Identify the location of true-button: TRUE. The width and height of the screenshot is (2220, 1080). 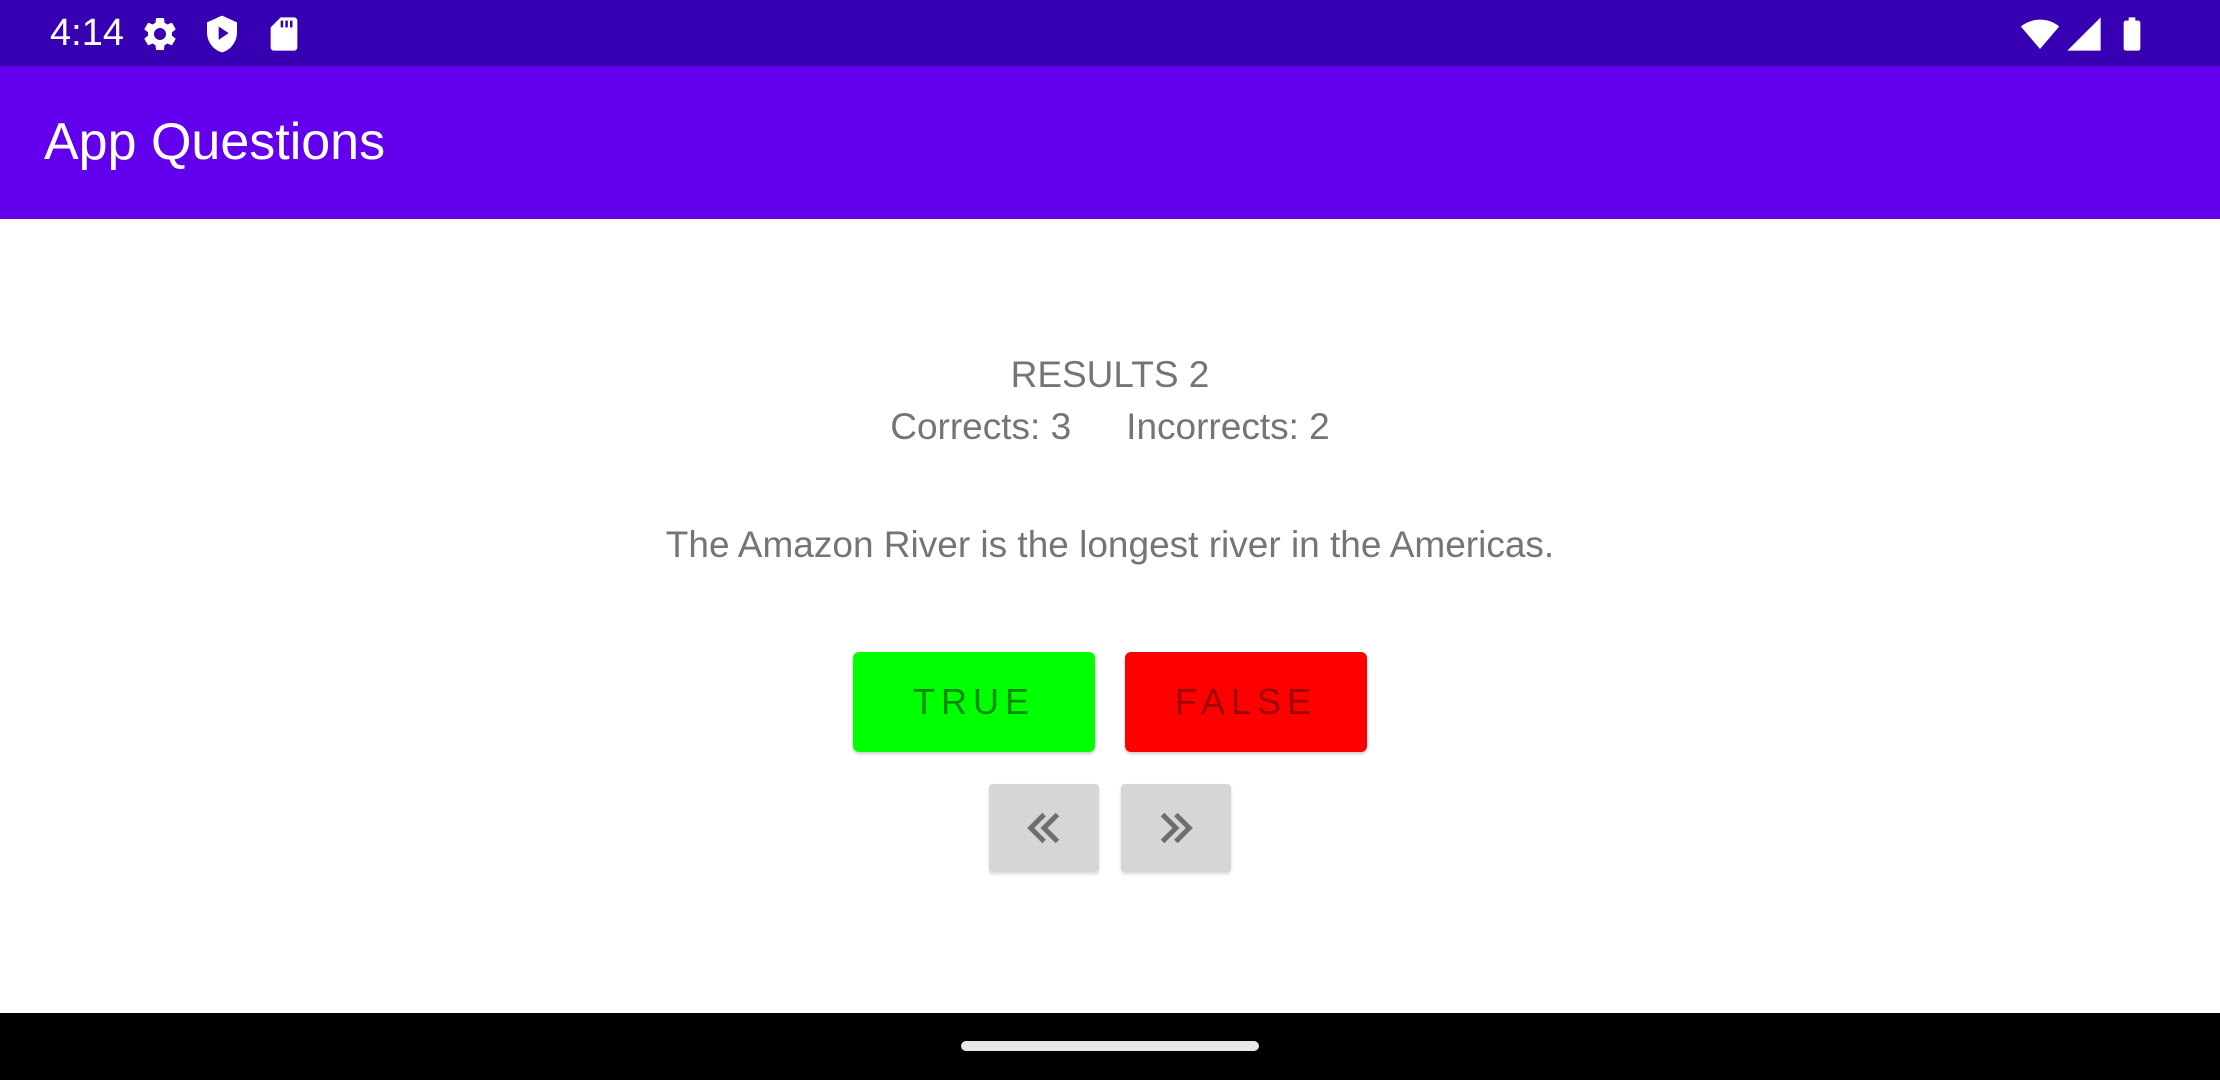
(974, 702).